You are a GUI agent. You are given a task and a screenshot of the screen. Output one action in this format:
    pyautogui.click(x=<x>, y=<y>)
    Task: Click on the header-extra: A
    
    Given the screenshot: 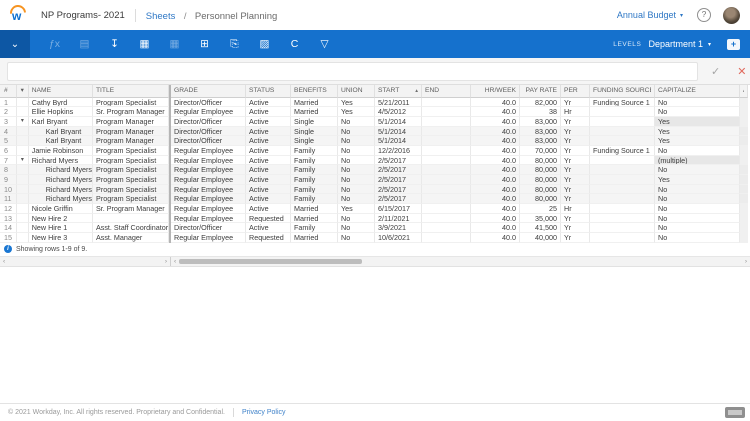 What is the action you would take?
    pyautogui.click(x=744, y=91)
    